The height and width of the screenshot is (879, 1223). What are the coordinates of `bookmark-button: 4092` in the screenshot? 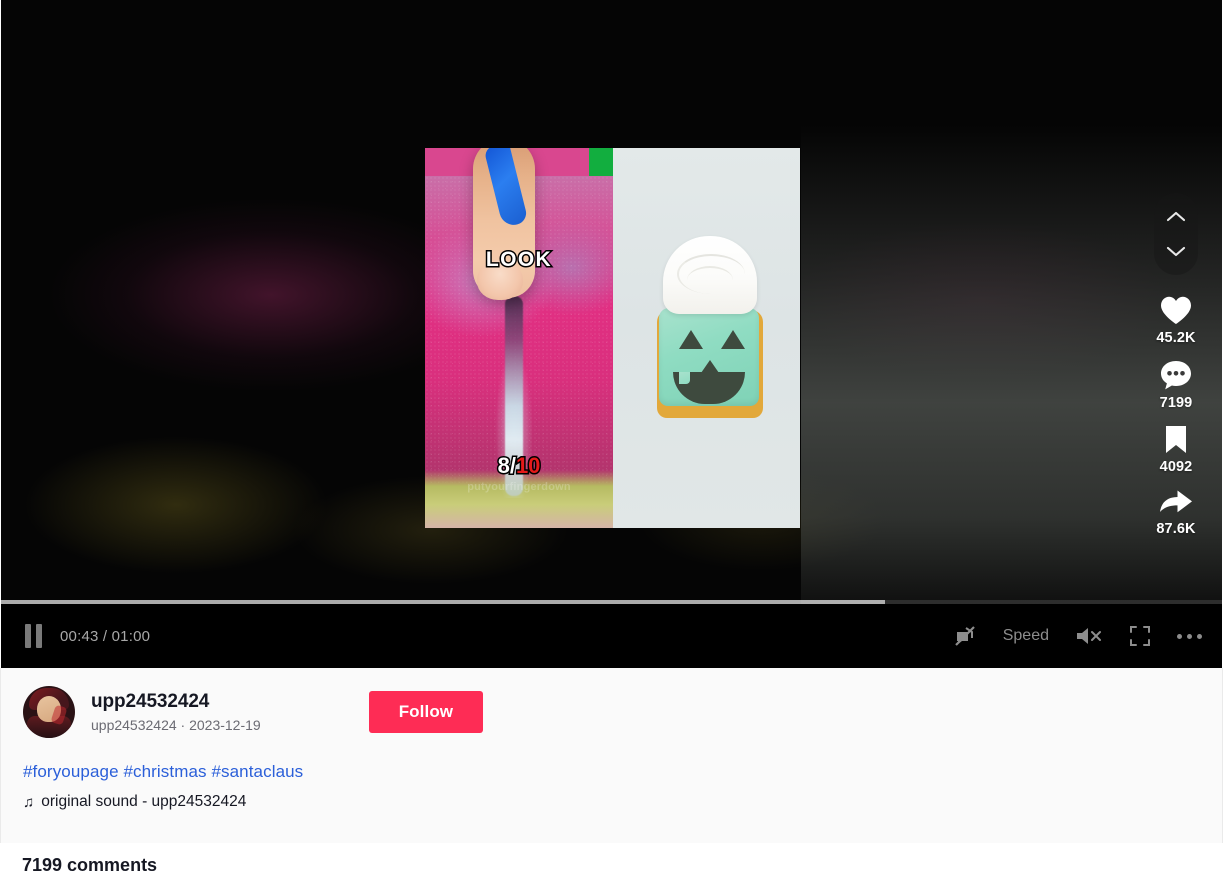 It's located at (1176, 449).